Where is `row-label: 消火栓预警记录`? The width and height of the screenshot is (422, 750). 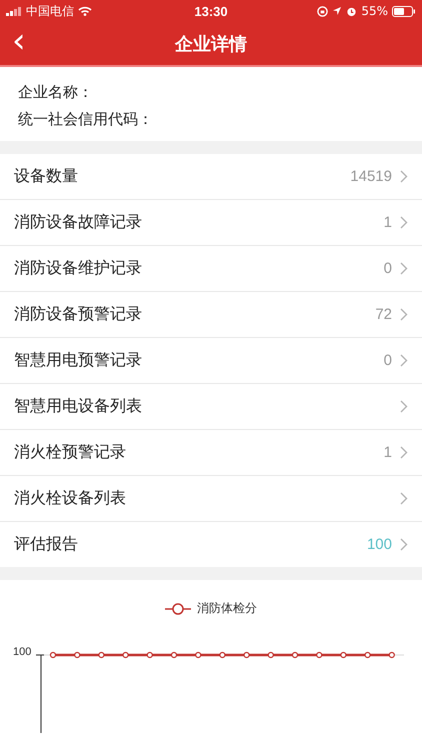
row-label: 消火栓预警记录 is located at coordinates (70, 452).